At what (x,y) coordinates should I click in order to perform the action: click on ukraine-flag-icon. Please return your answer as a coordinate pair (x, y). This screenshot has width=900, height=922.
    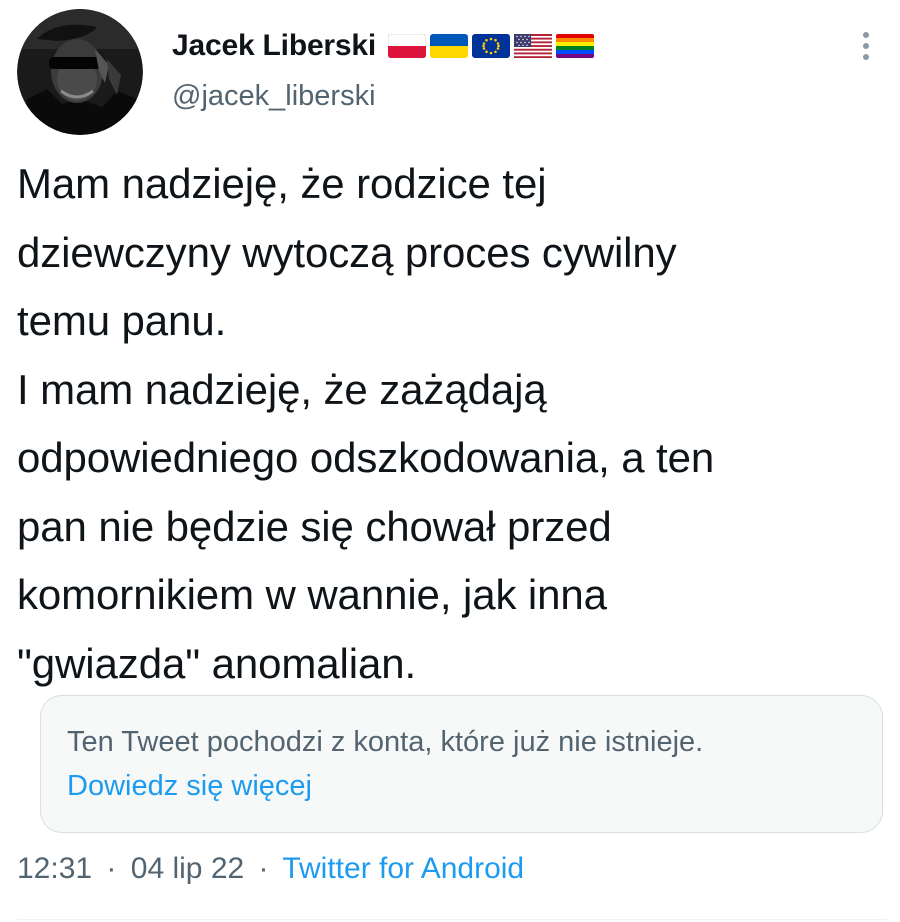
    Looking at the image, I should click on (449, 46).